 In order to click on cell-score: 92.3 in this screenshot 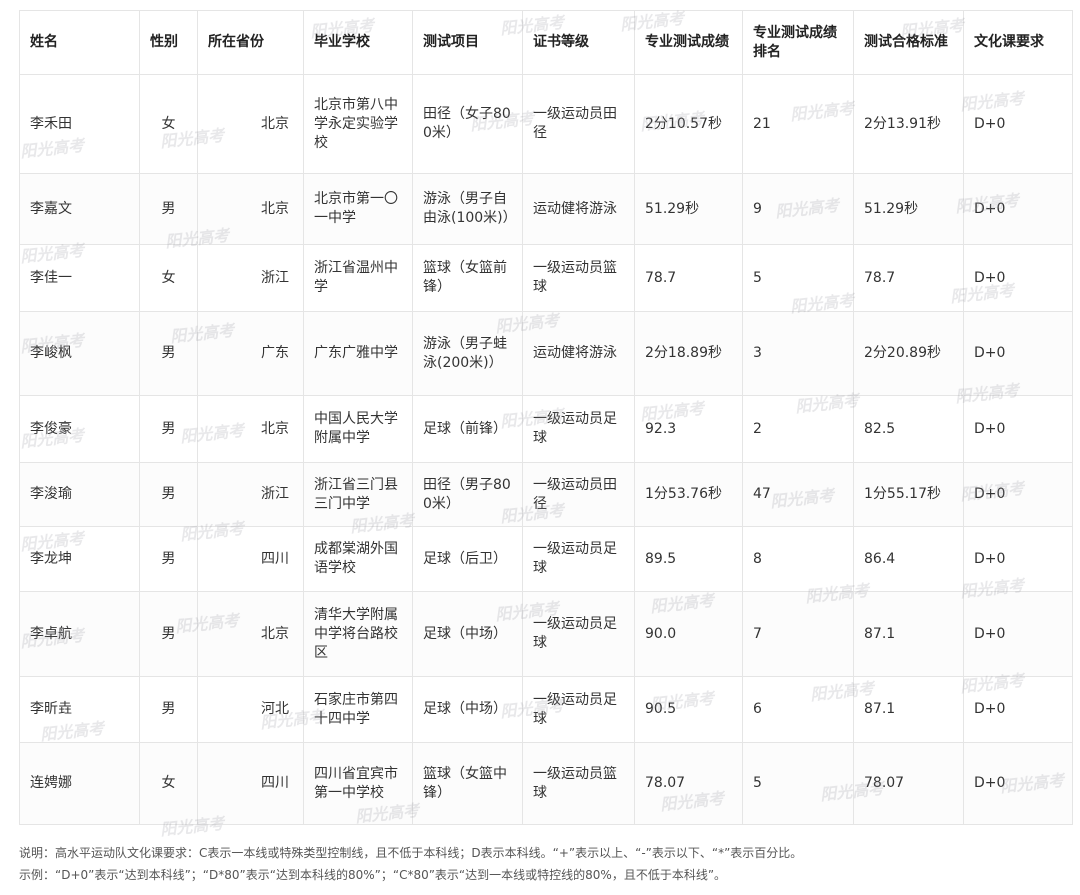, I will do `click(688, 429)`.